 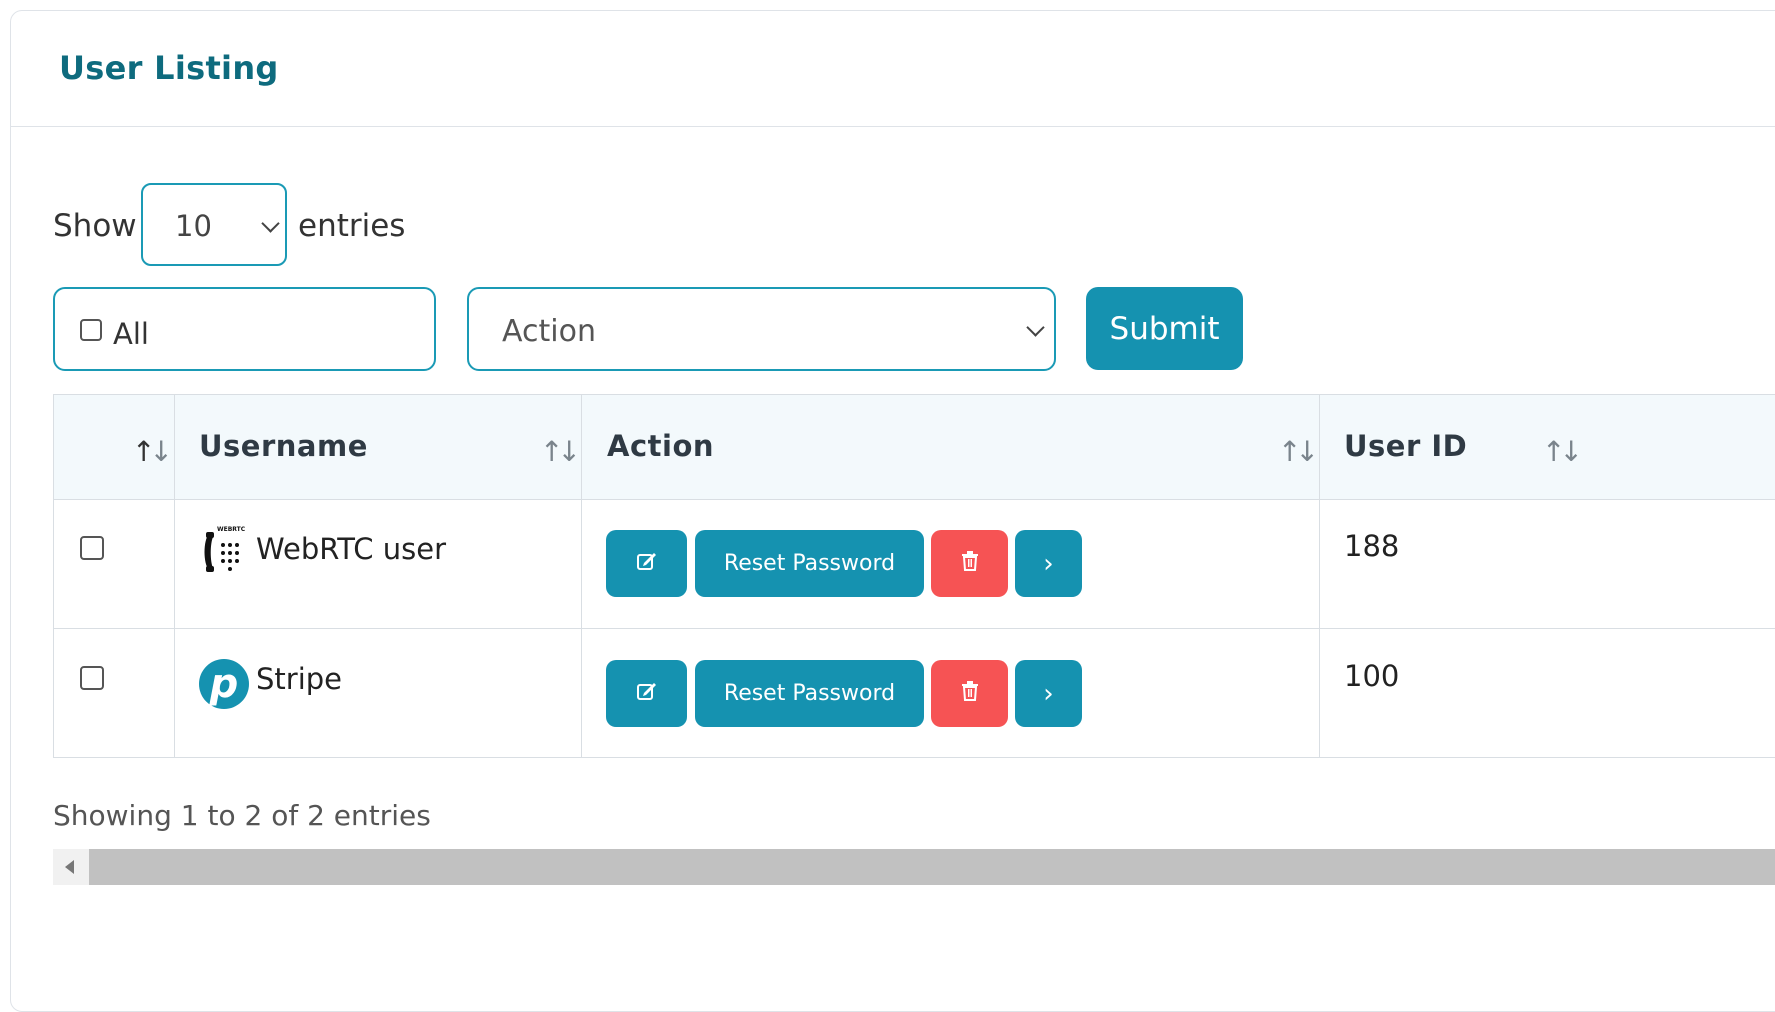 I want to click on user-id-cell: 100, so click(x=1372, y=676).